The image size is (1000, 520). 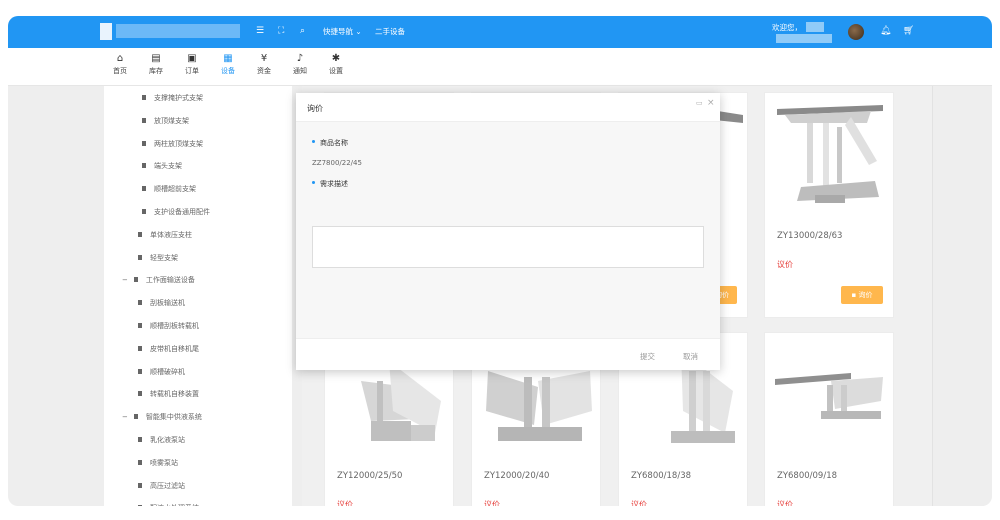 I want to click on sidebar-item: 皮带机自移机尾, so click(x=168, y=349).